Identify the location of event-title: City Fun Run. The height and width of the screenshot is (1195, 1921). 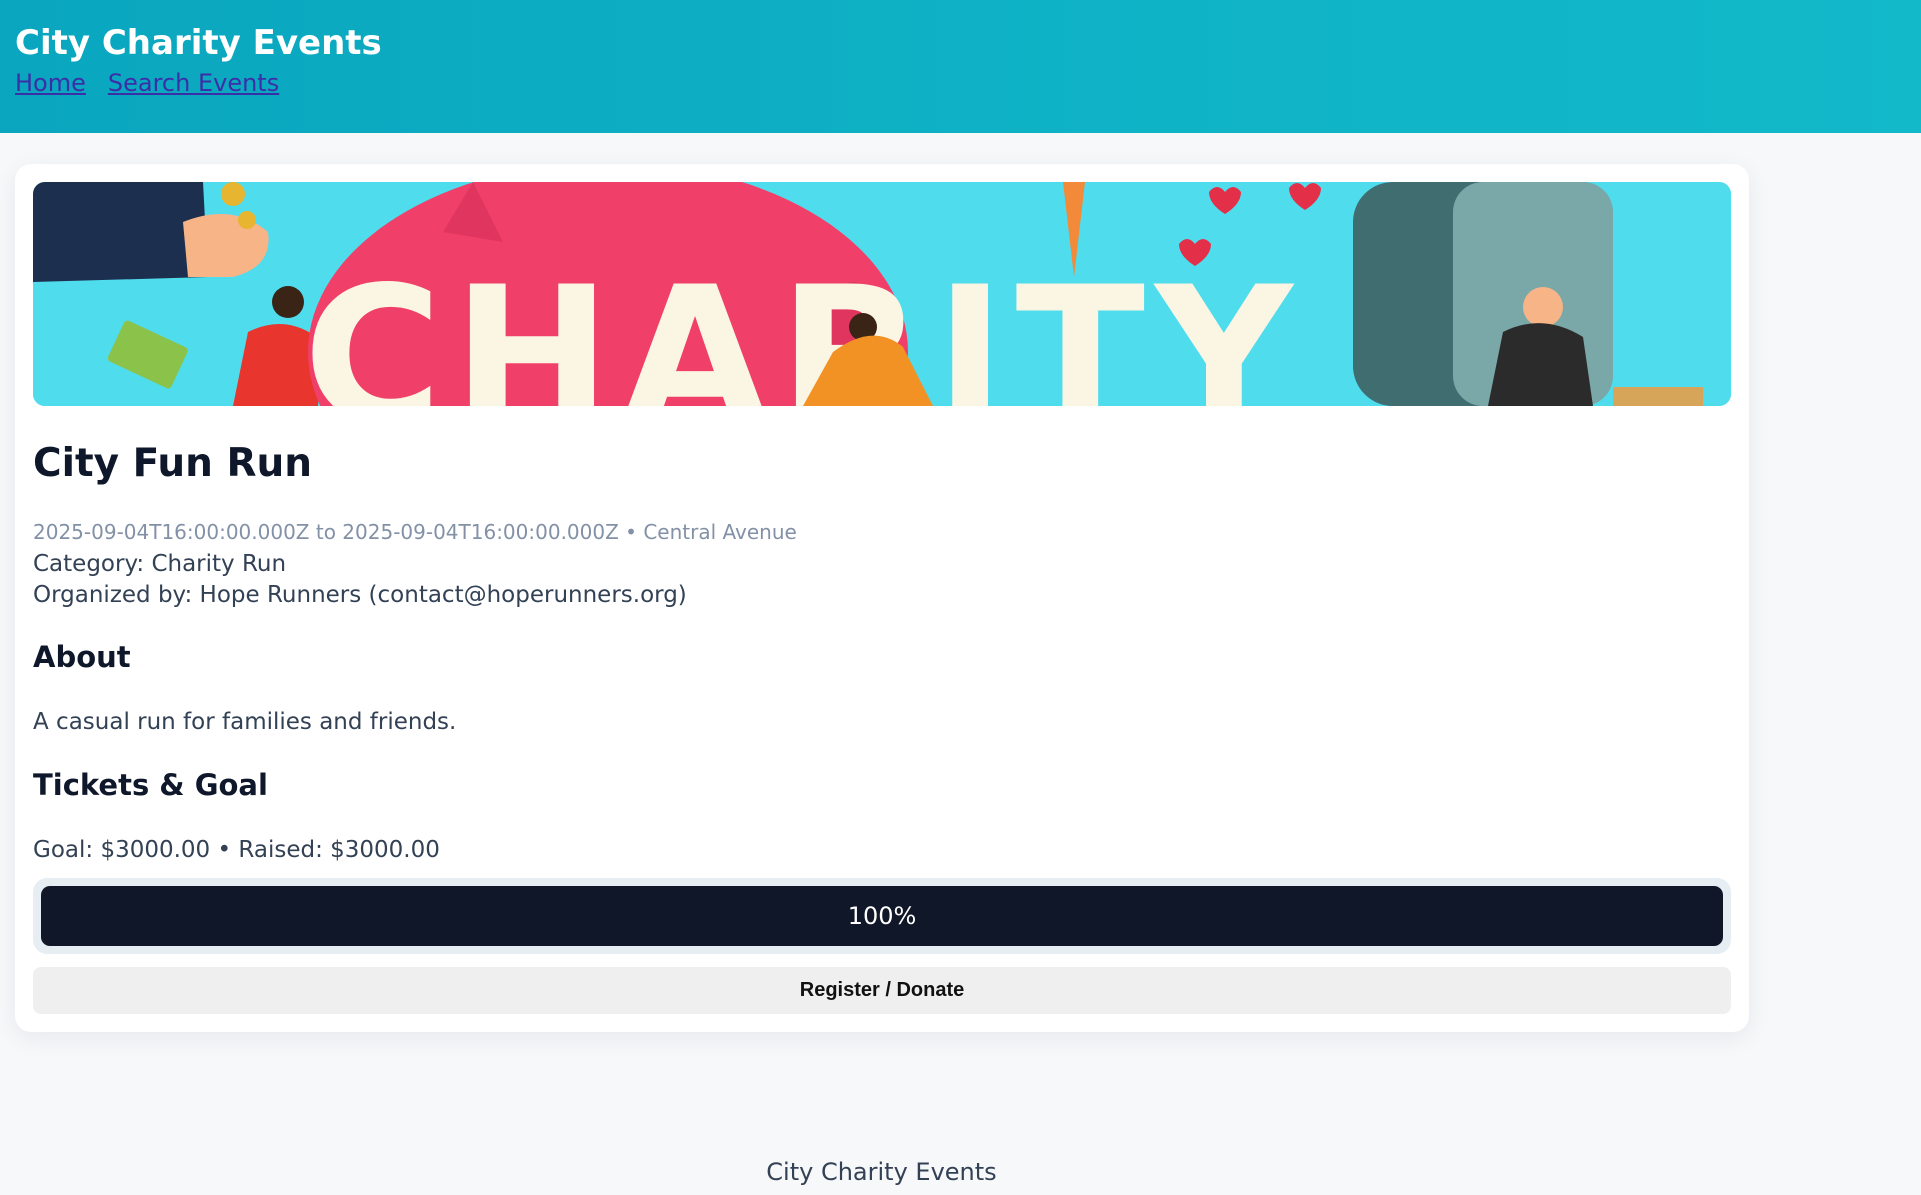
(172, 463).